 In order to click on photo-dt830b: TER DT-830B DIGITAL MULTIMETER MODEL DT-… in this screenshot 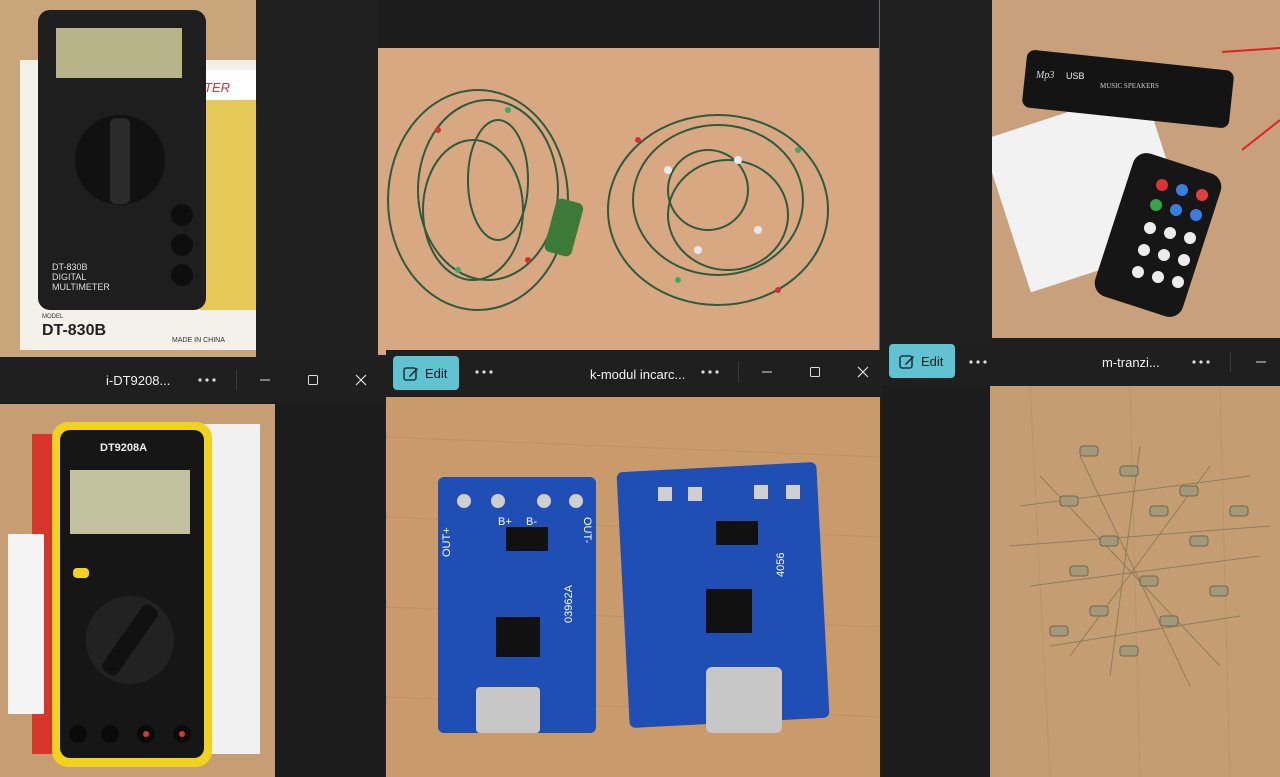, I will do `click(128, 178)`.